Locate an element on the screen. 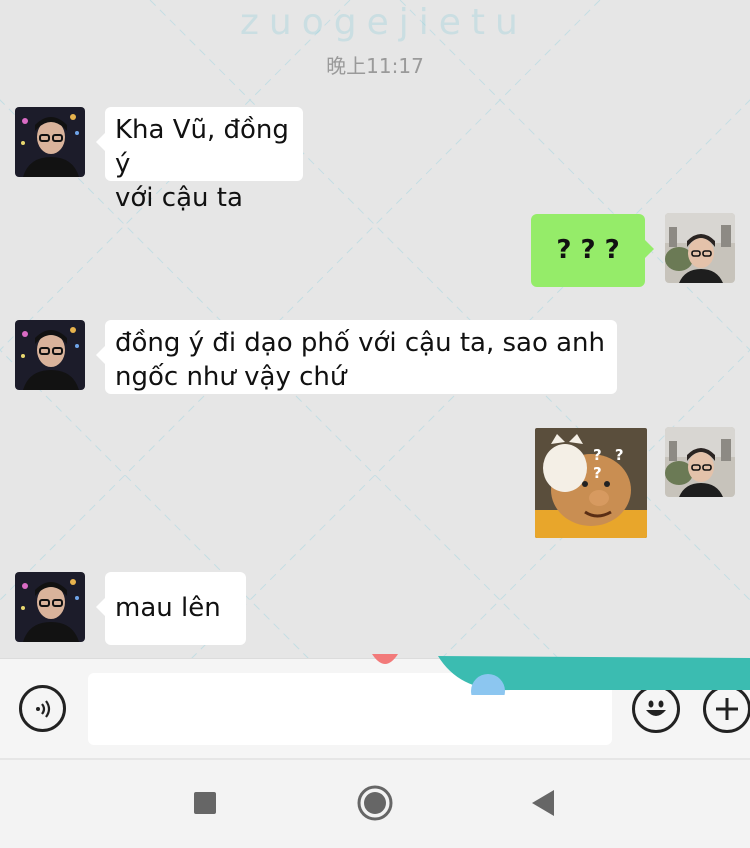 The height and width of the screenshot is (848, 750). emoji-button is located at coordinates (656, 709).